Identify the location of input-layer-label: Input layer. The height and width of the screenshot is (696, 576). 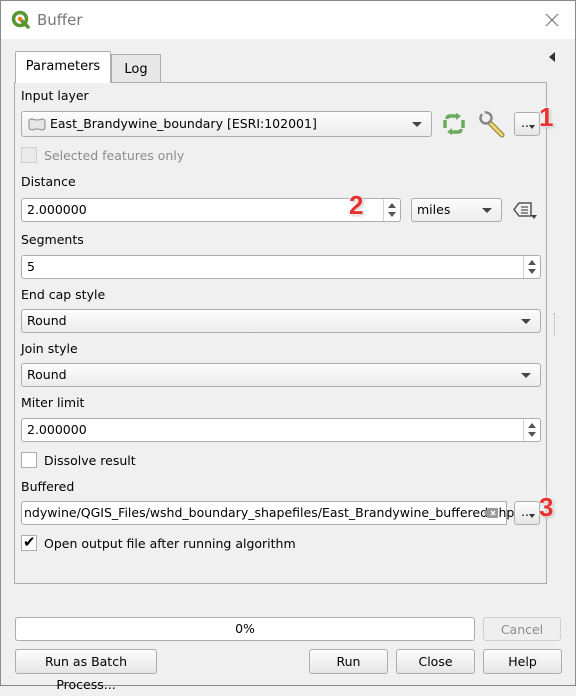
(55, 95).